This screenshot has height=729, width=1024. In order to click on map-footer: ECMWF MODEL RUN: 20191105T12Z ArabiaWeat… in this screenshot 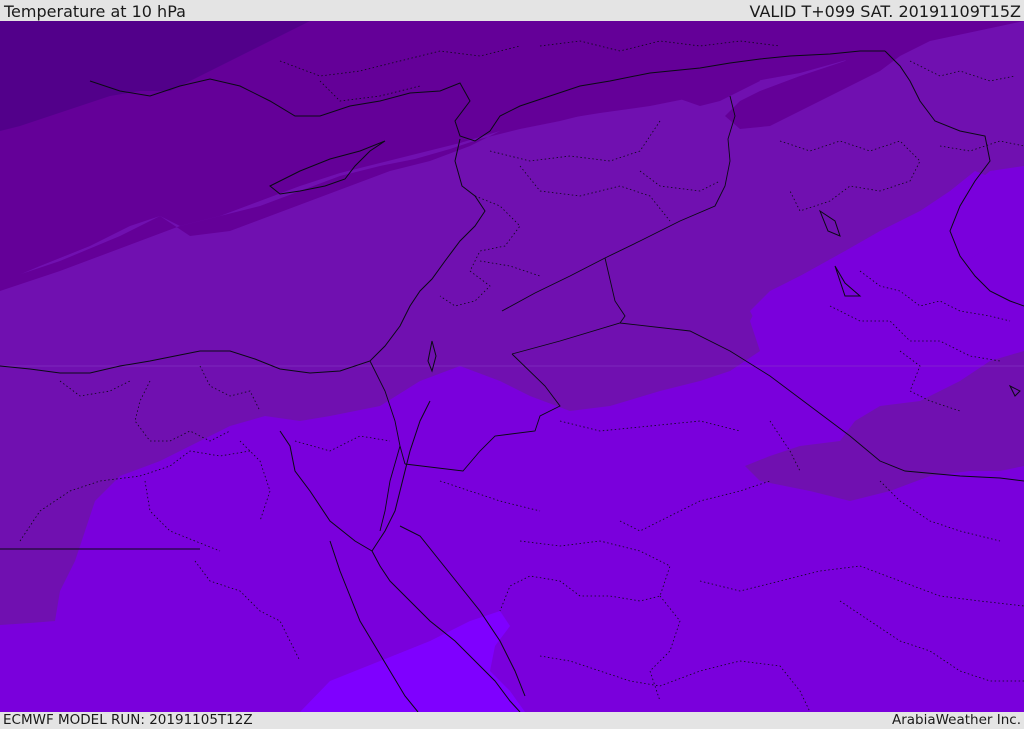, I will do `click(512, 720)`.